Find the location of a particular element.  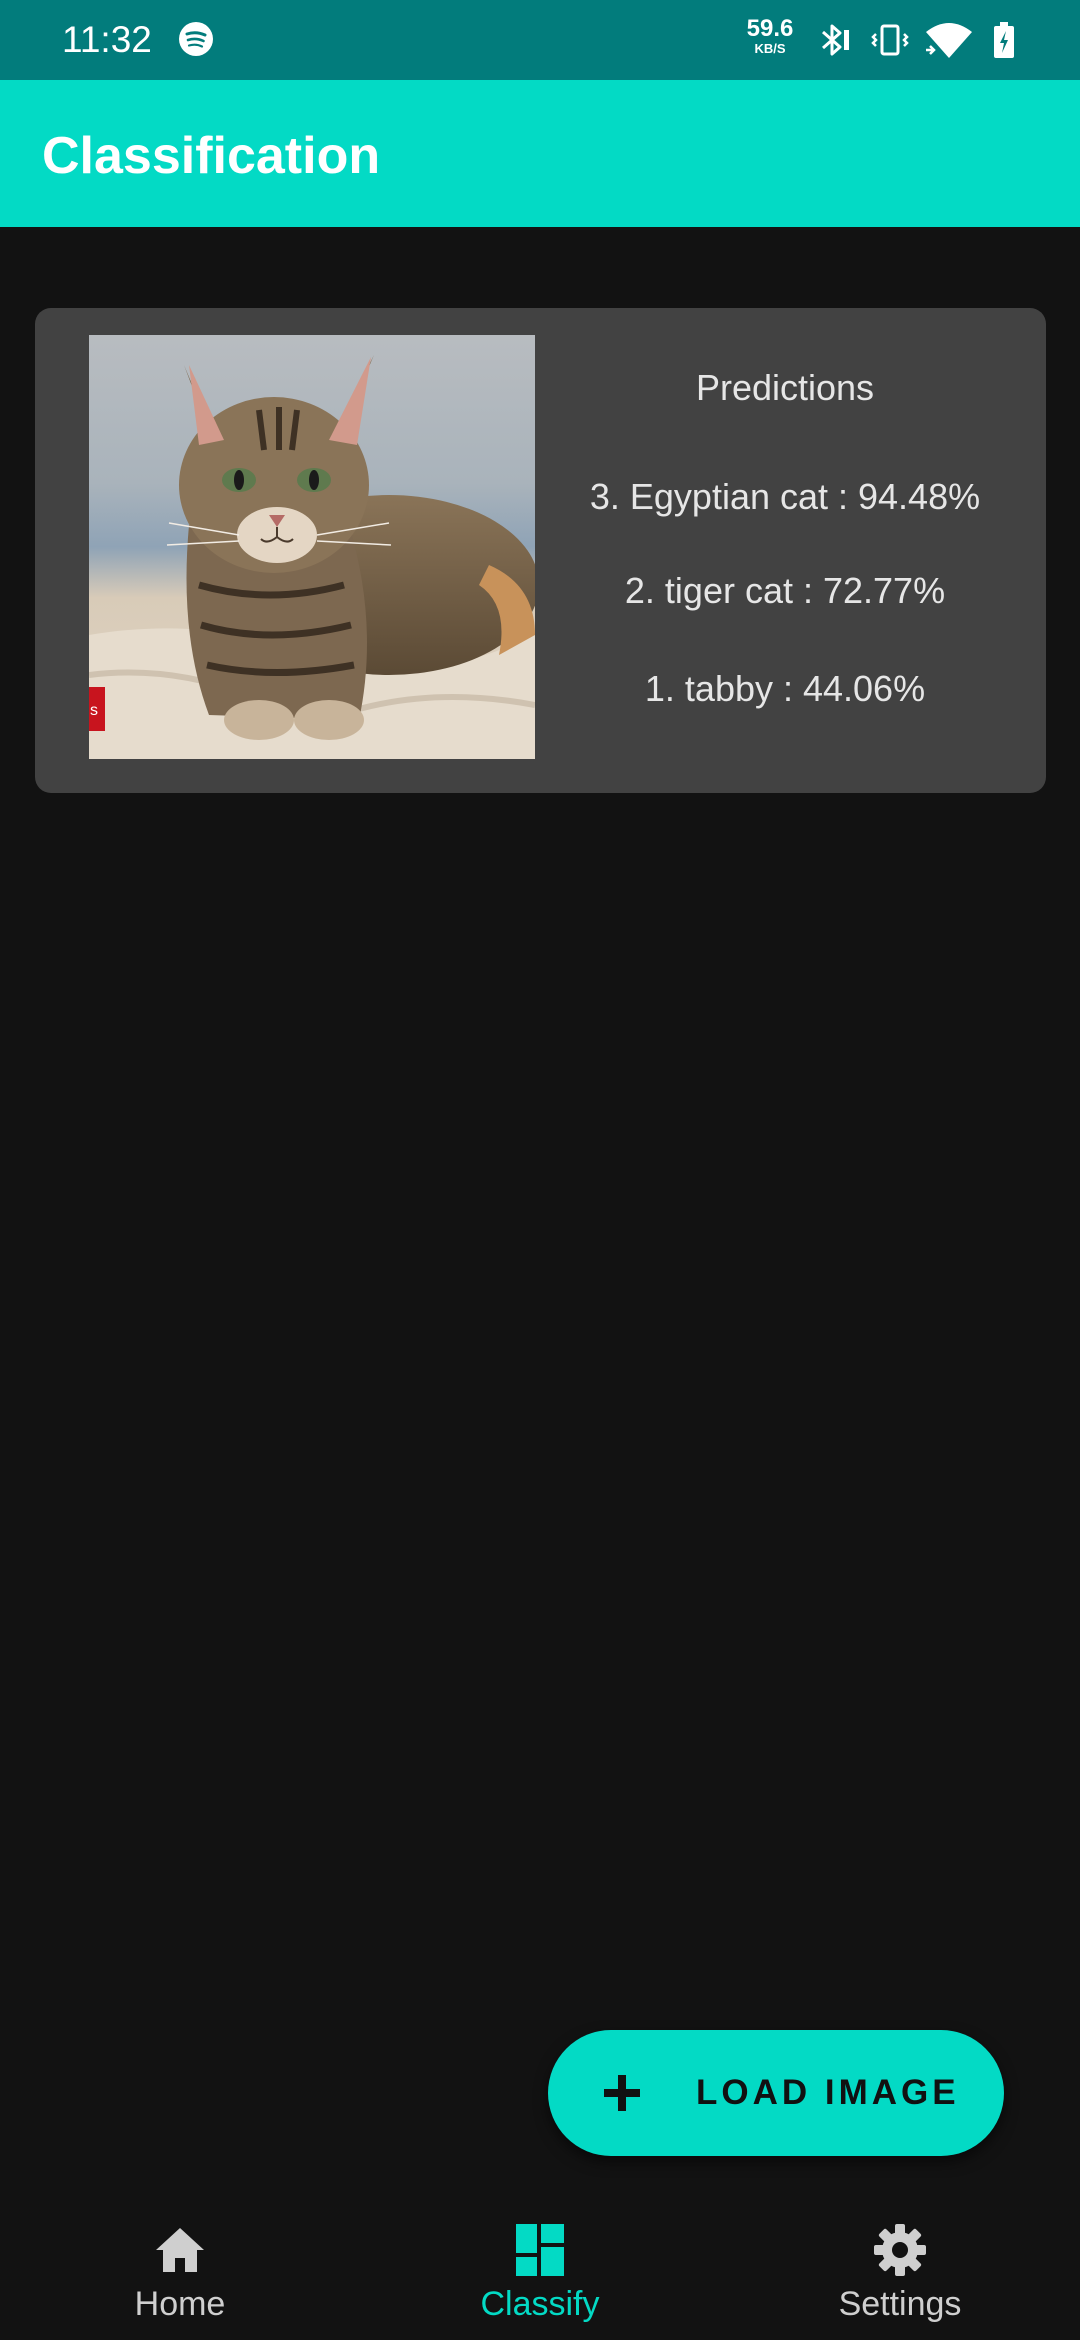

predictions-title: Predictions is located at coordinates (785, 387).